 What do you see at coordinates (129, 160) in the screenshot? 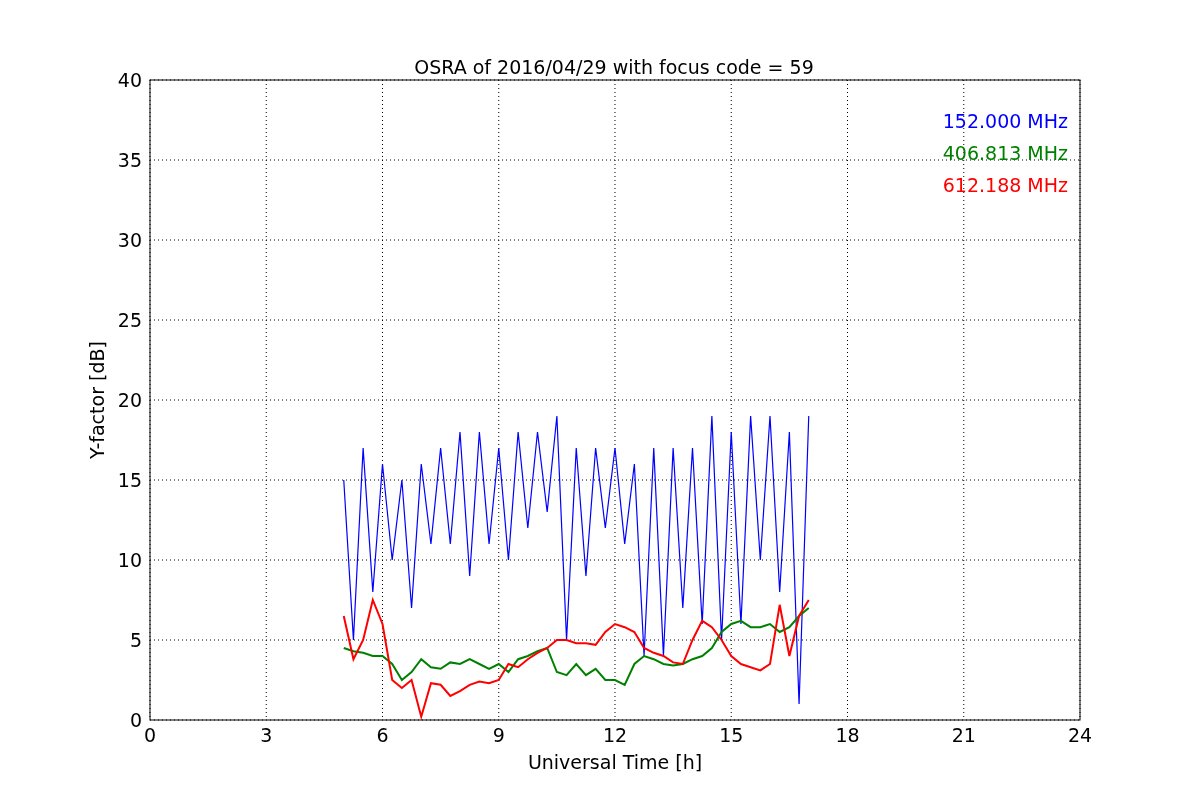
I see `y-tick-label: 35` at bounding box center [129, 160].